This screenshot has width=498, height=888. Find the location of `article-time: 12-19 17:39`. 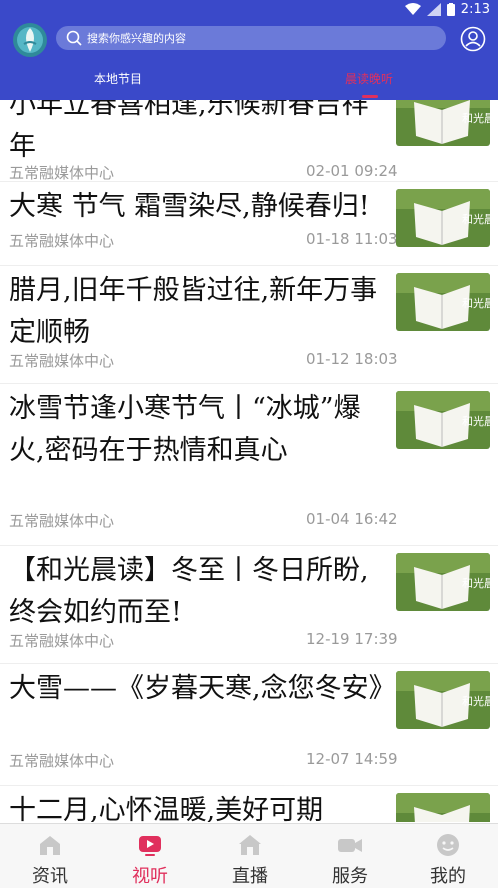

article-time: 12-19 17:39 is located at coordinates (352, 639).